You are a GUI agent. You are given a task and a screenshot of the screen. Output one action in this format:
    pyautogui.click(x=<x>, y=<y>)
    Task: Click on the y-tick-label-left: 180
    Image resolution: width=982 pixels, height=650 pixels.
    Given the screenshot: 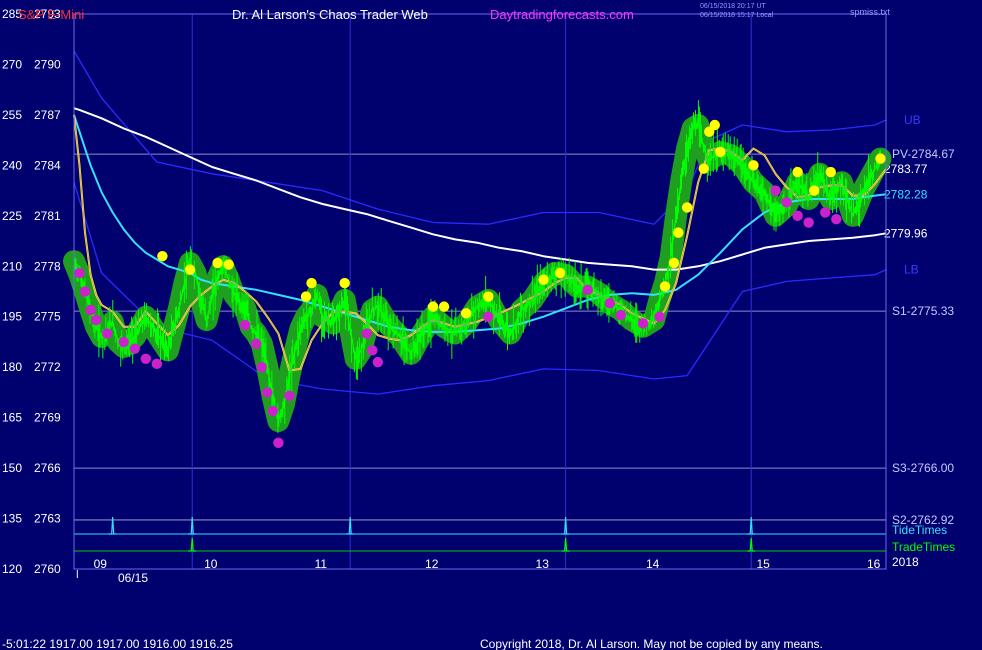 What is the action you would take?
    pyautogui.click(x=12, y=367)
    